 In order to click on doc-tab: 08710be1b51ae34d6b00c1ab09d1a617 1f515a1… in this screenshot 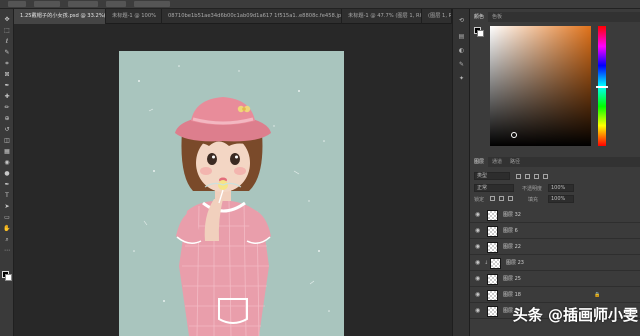, I will do `click(252, 16)`.